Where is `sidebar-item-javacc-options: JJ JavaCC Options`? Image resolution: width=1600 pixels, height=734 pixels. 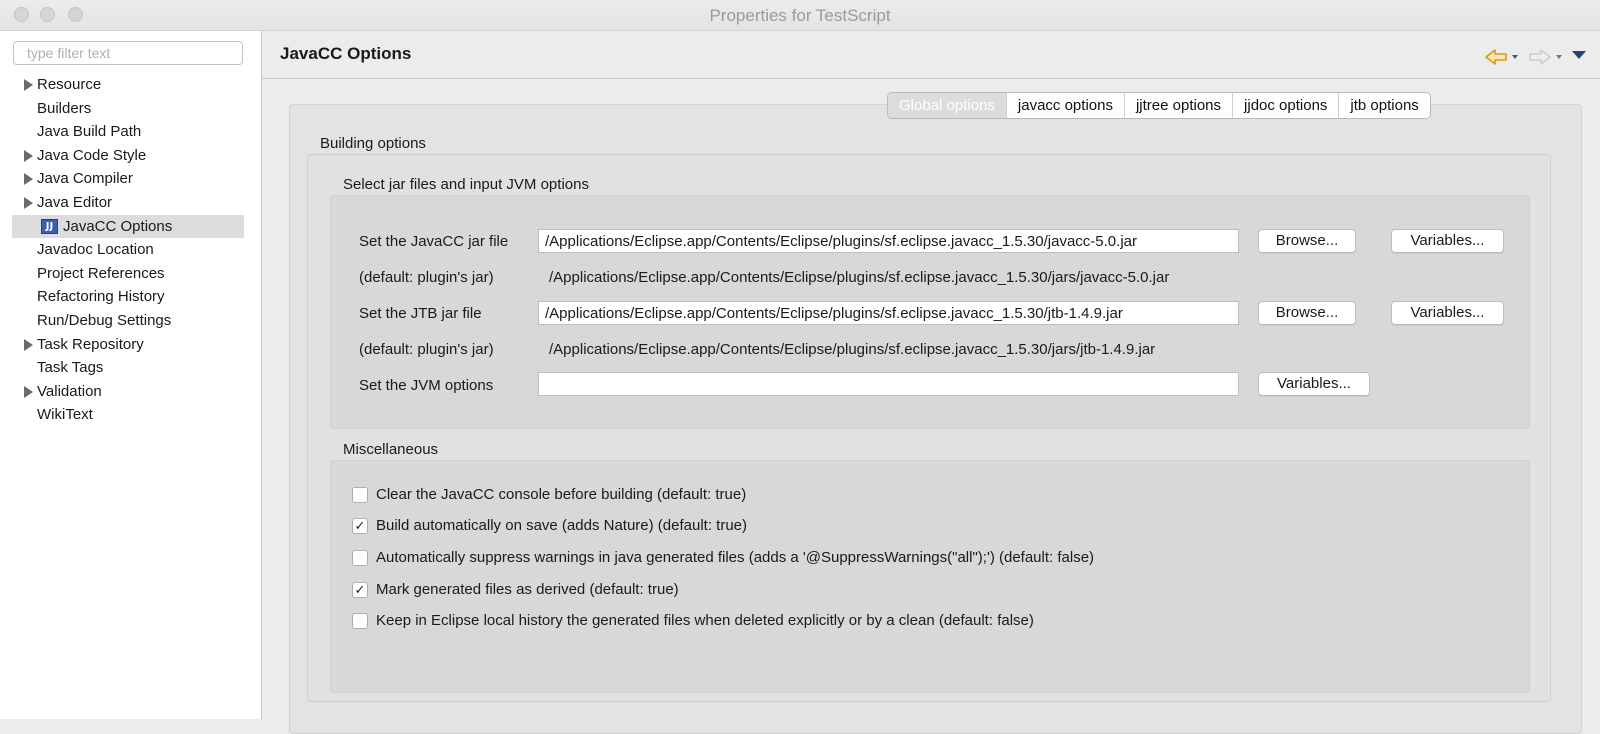 sidebar-item-javacc-options: JJ JavaCC Options is located at coordinates (128, 226).